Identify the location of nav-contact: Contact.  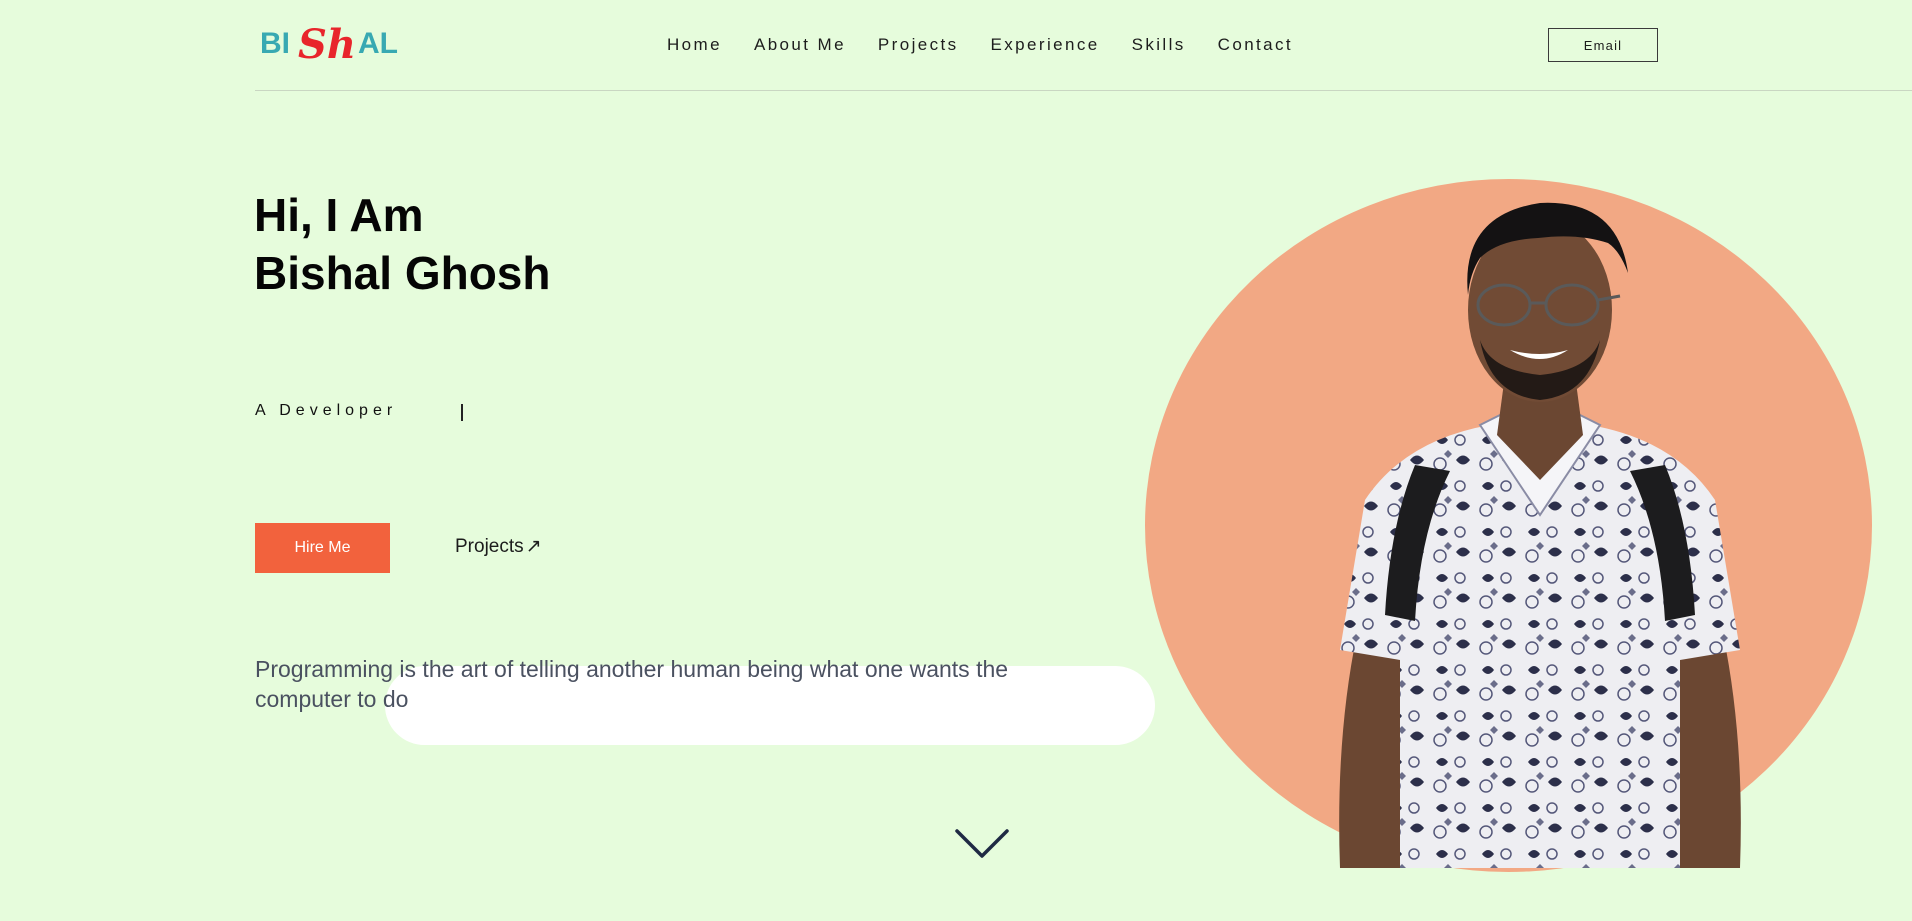
(1255, 45).